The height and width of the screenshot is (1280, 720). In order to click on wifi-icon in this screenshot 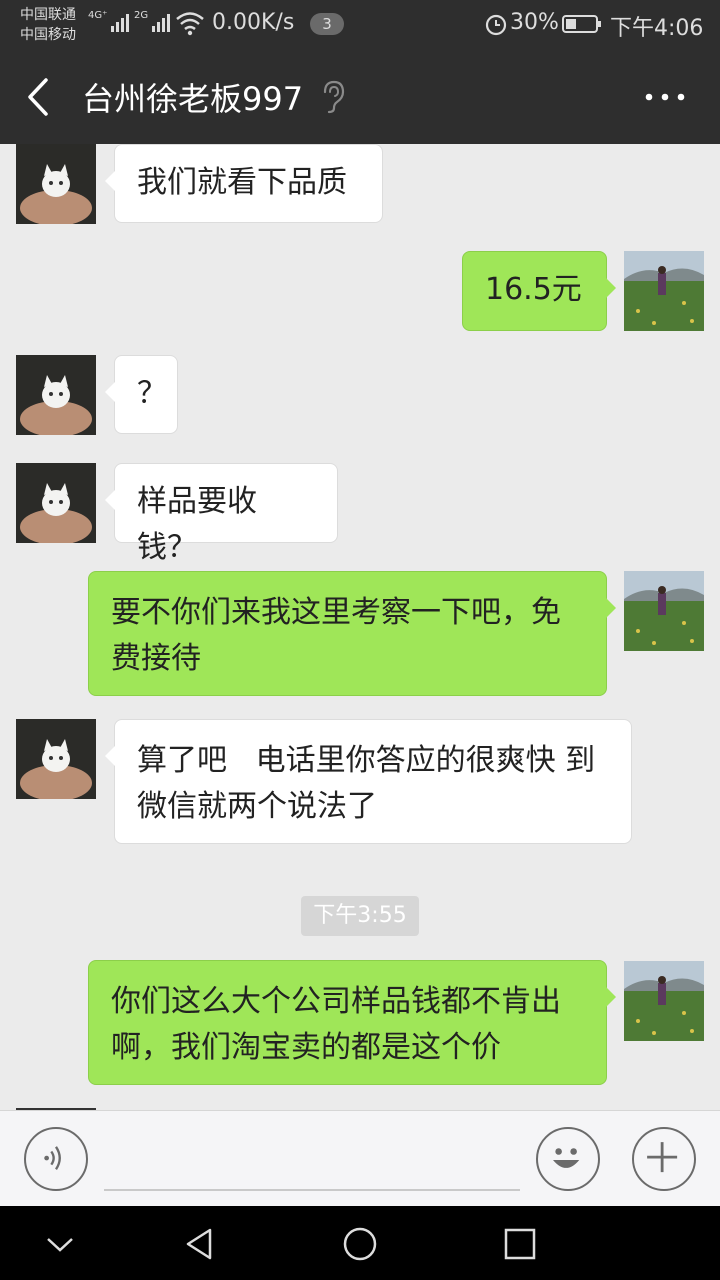, I will do `click(190, 24)`.